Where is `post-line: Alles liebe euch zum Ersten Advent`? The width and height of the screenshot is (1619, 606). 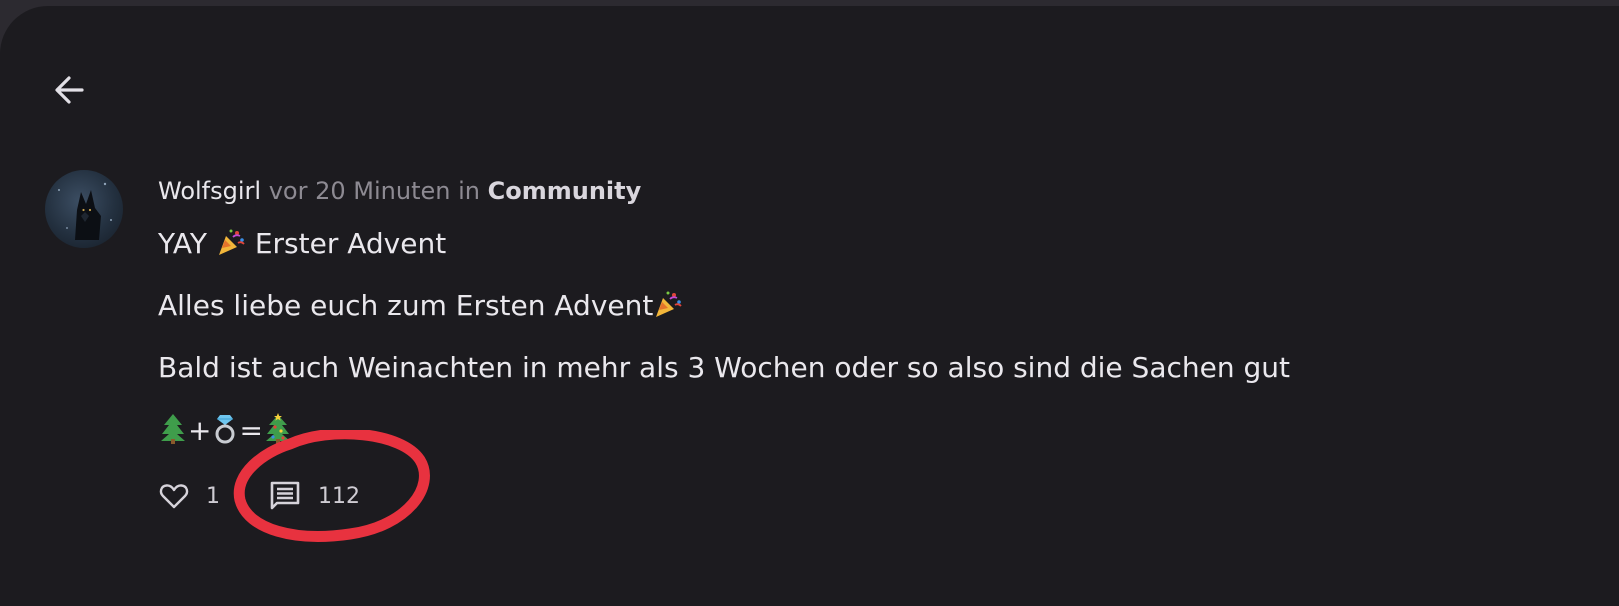
post-line: Alles liebe euch zum Ersten Advent is located at coordinates (420, 308).